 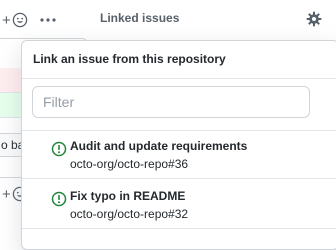 I want to click on sidebar-title: Linked issues, so click(x=140, y=18).